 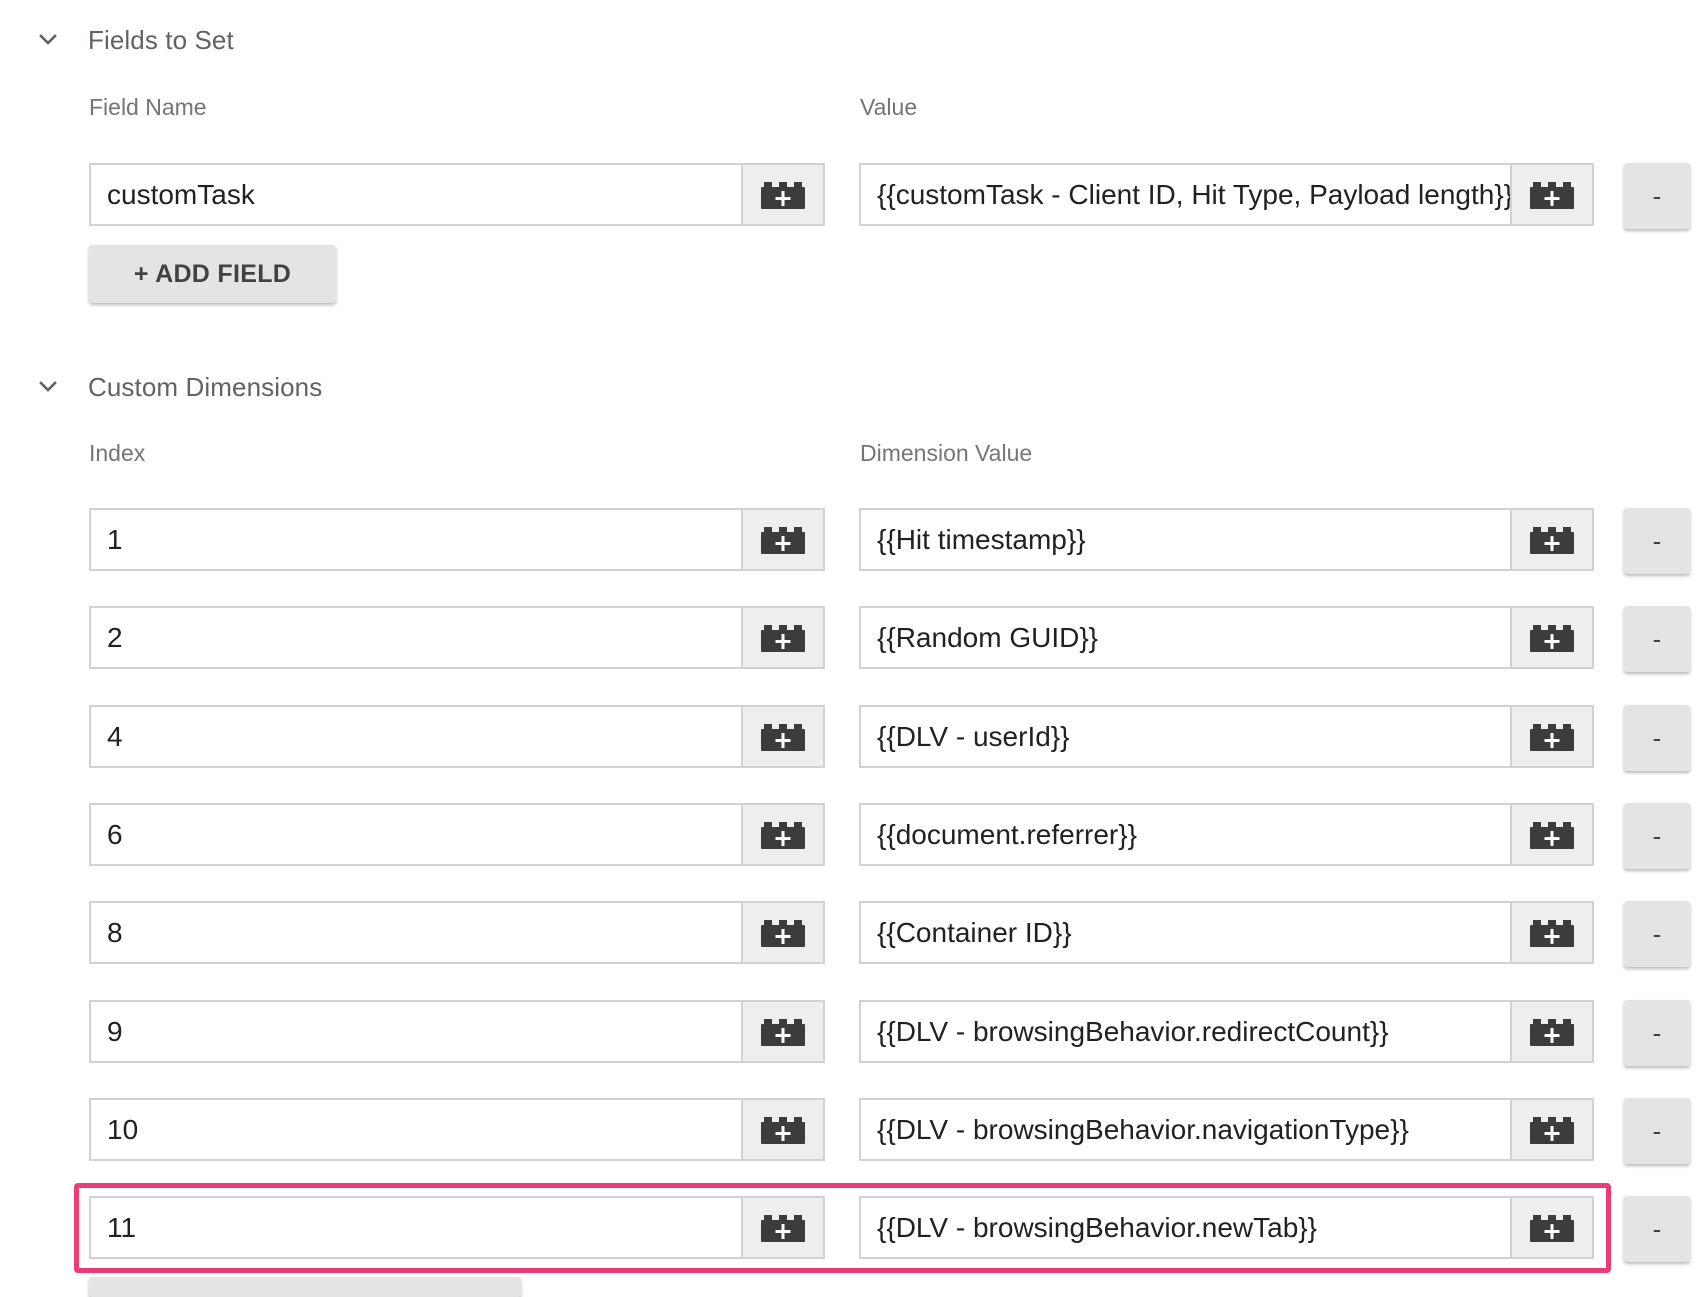 I want to click on dimension-index-input: 1, so click(x=457, y=539).